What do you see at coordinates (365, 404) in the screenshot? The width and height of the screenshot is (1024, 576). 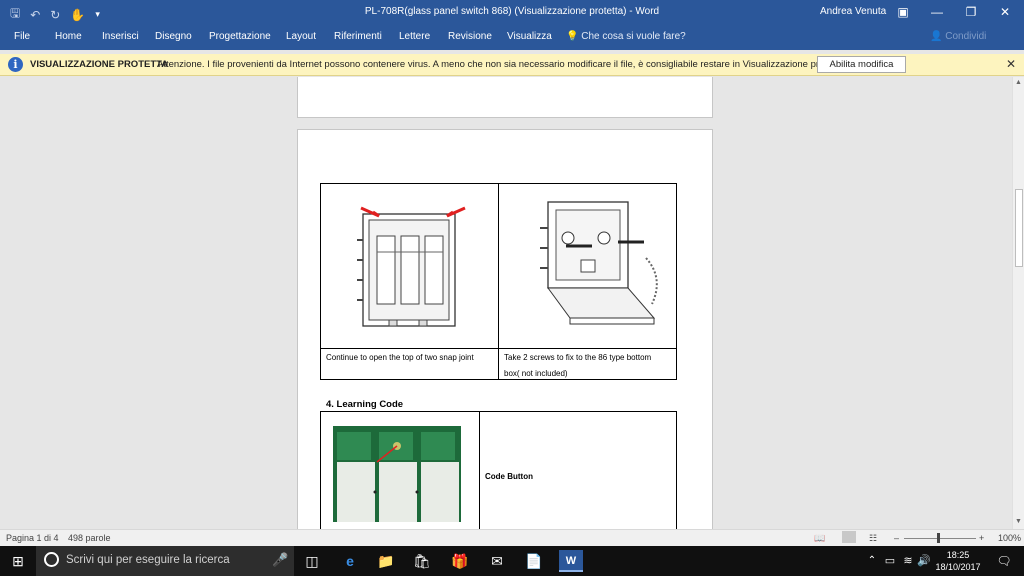 I see `section-heading: 4. Learning Code` at bounding box center [365, 404].